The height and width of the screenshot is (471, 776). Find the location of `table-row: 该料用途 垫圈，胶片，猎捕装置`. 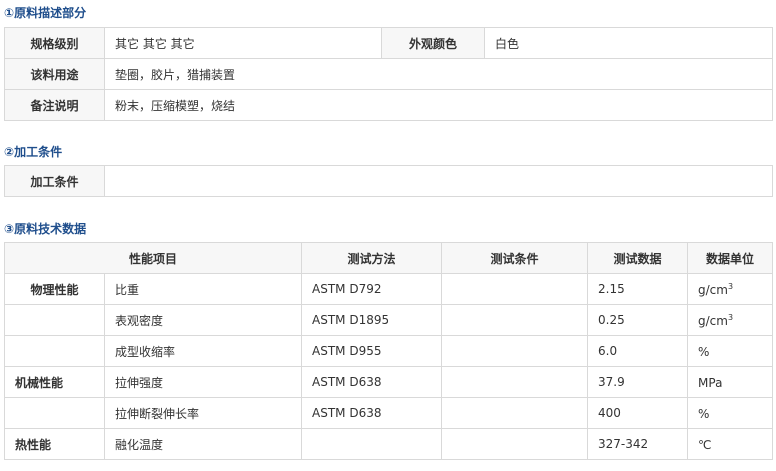

table-row: 该料用途 垫圈，胶片，猎捕装置 is located at coordinates (388, 74).